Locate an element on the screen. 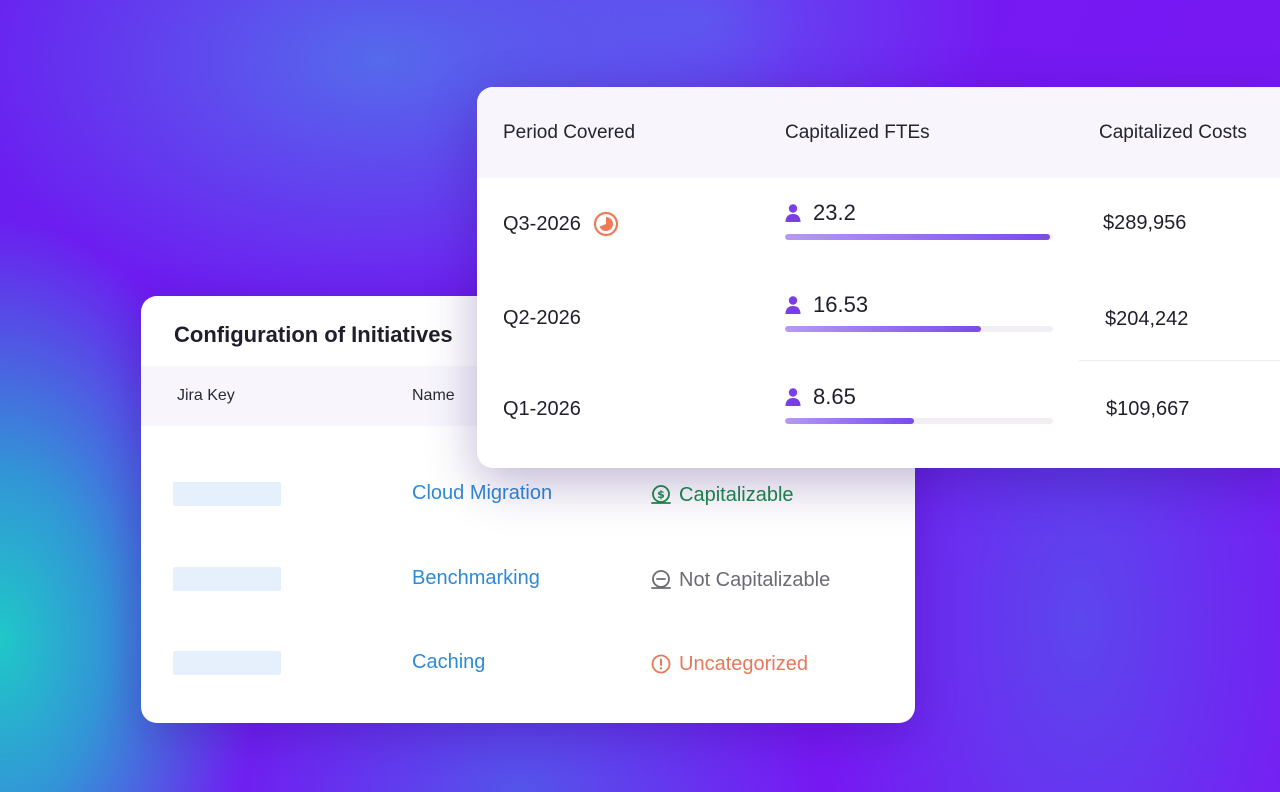 This screenshot has width=1280, height=792. column-header-name: Name is located at coordinates (433, 395).